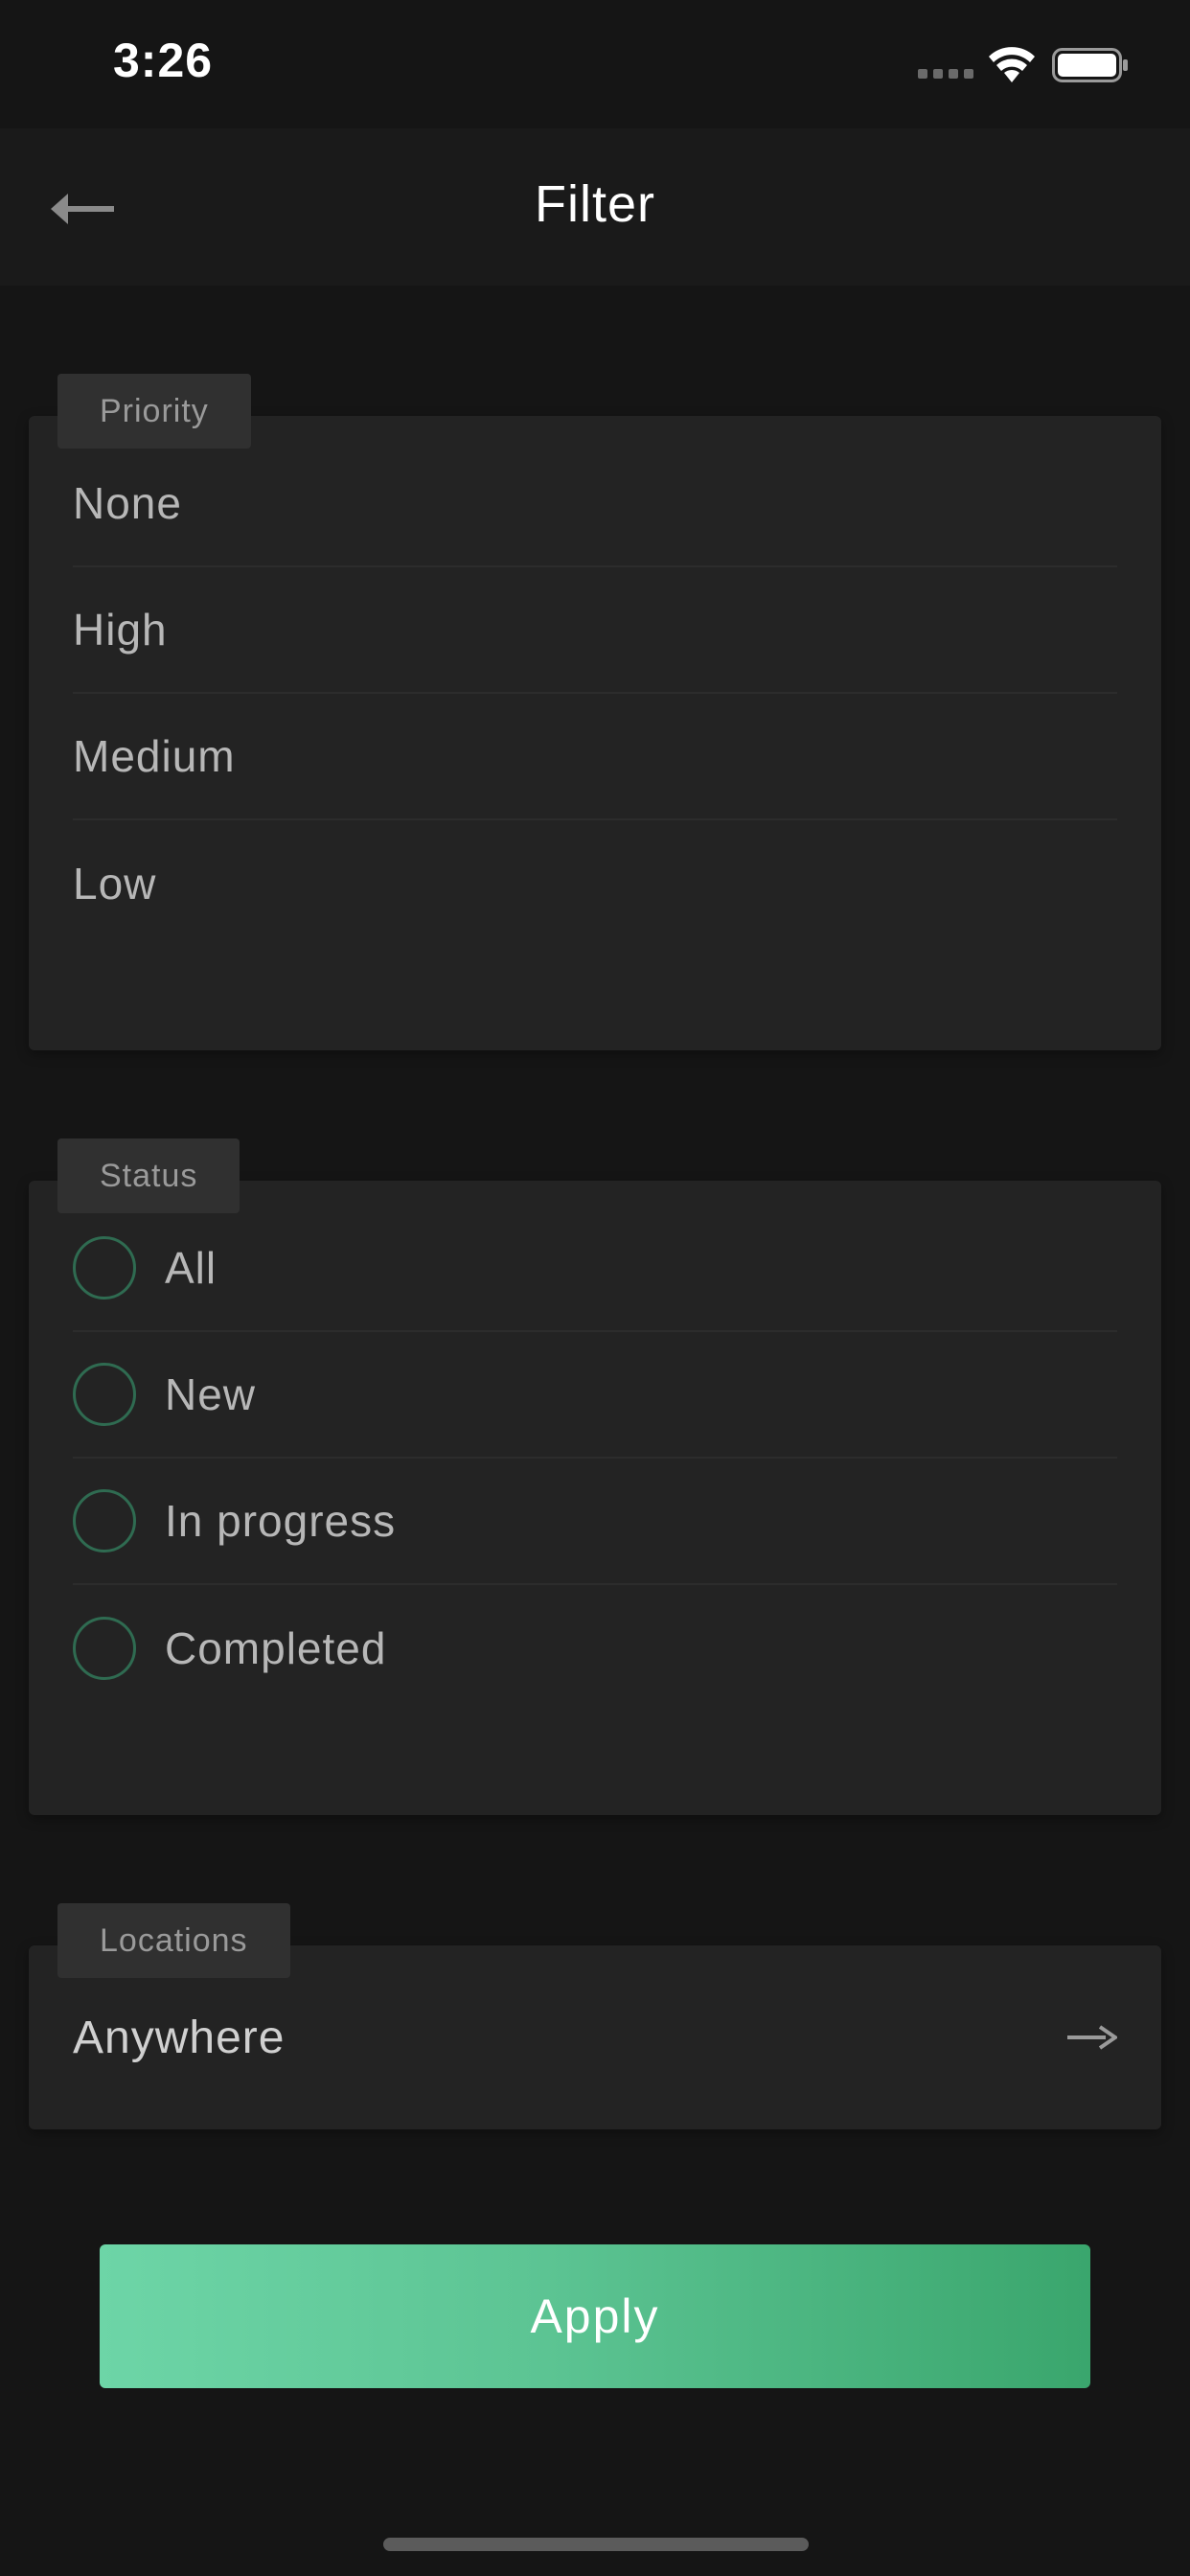 Image resolution: width=1190 pixels, height=2576 pixels. Describe the element at coordinates (595, 64) in the screenshot. I see `status-bar: 3:26` at that location.